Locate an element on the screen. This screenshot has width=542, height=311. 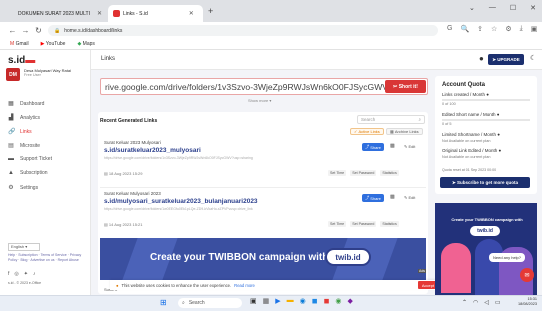
cookie-icon: ● is located at coordinates (117, 285).